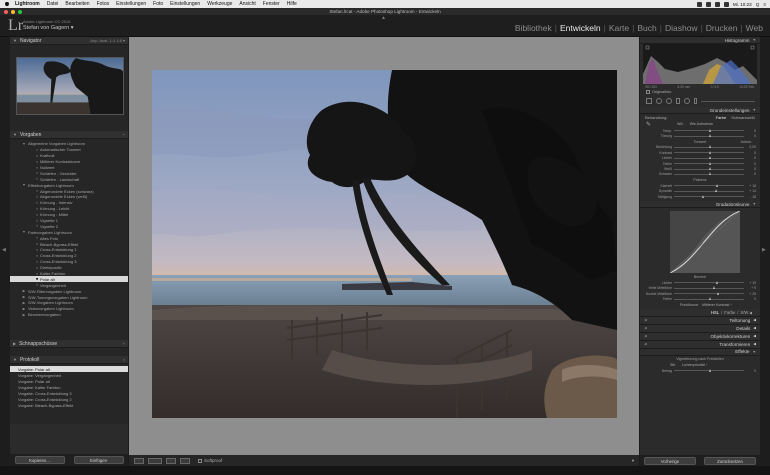 This screenshot has width=770, height=475. I want to click on slider-value: + 14, so click(750, 191).